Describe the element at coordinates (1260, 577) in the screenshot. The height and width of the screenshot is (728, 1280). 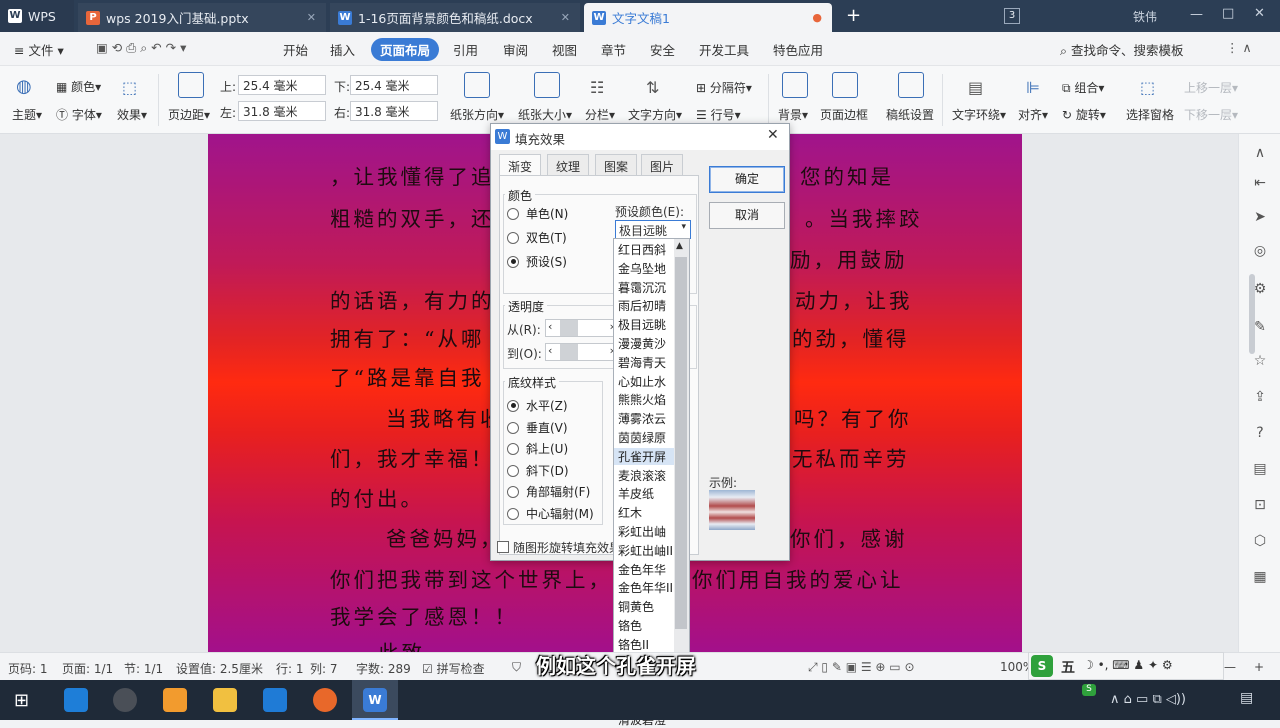
I see `layout-icon: ▦` at that location.